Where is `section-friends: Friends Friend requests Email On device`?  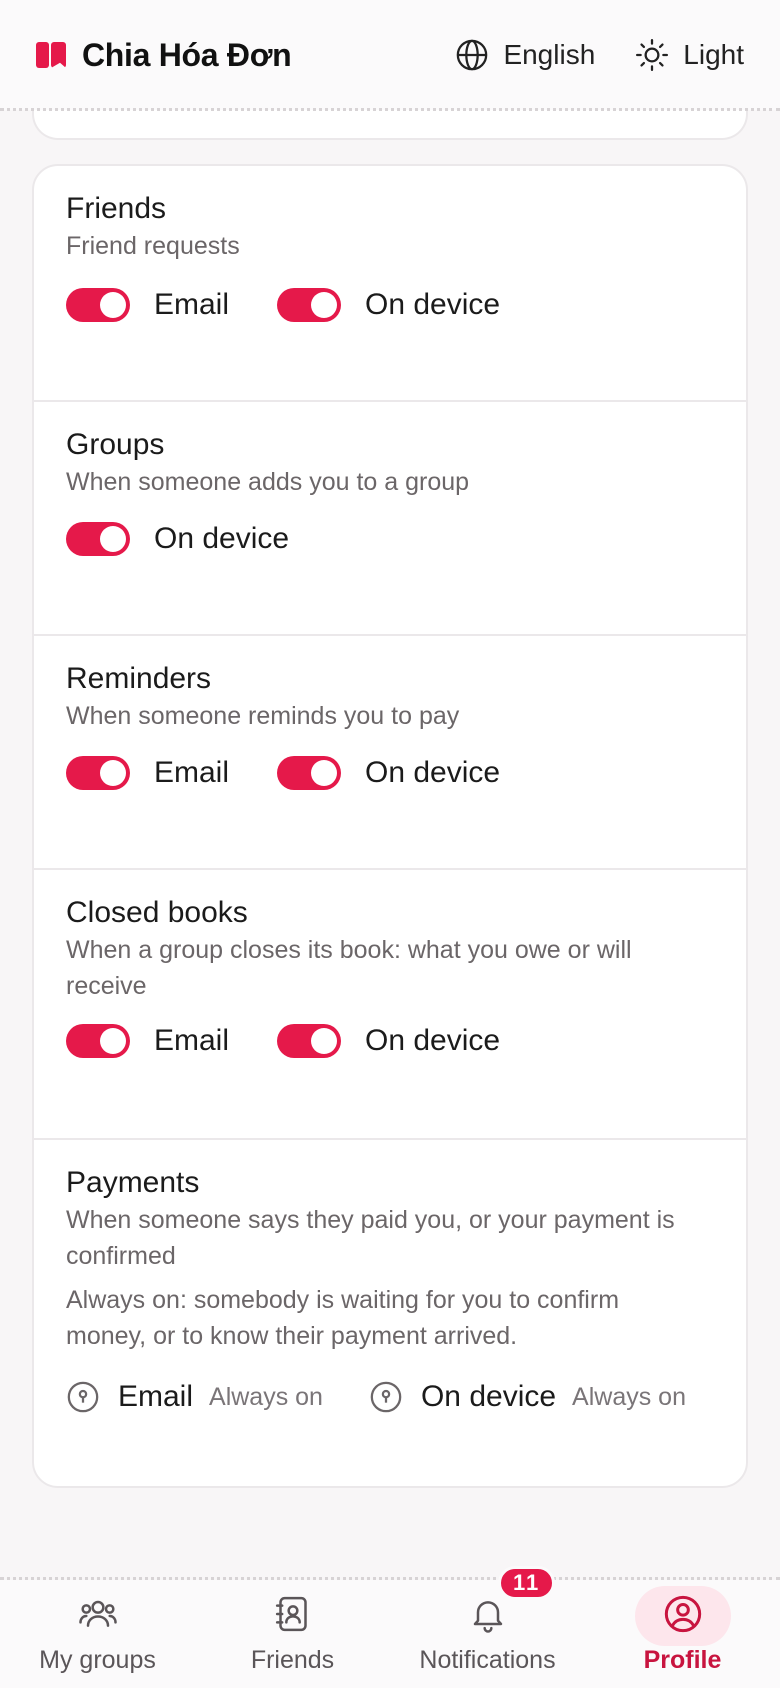
section-friends: Friends Friend requests Email On device is located at coordinates (390, 284).